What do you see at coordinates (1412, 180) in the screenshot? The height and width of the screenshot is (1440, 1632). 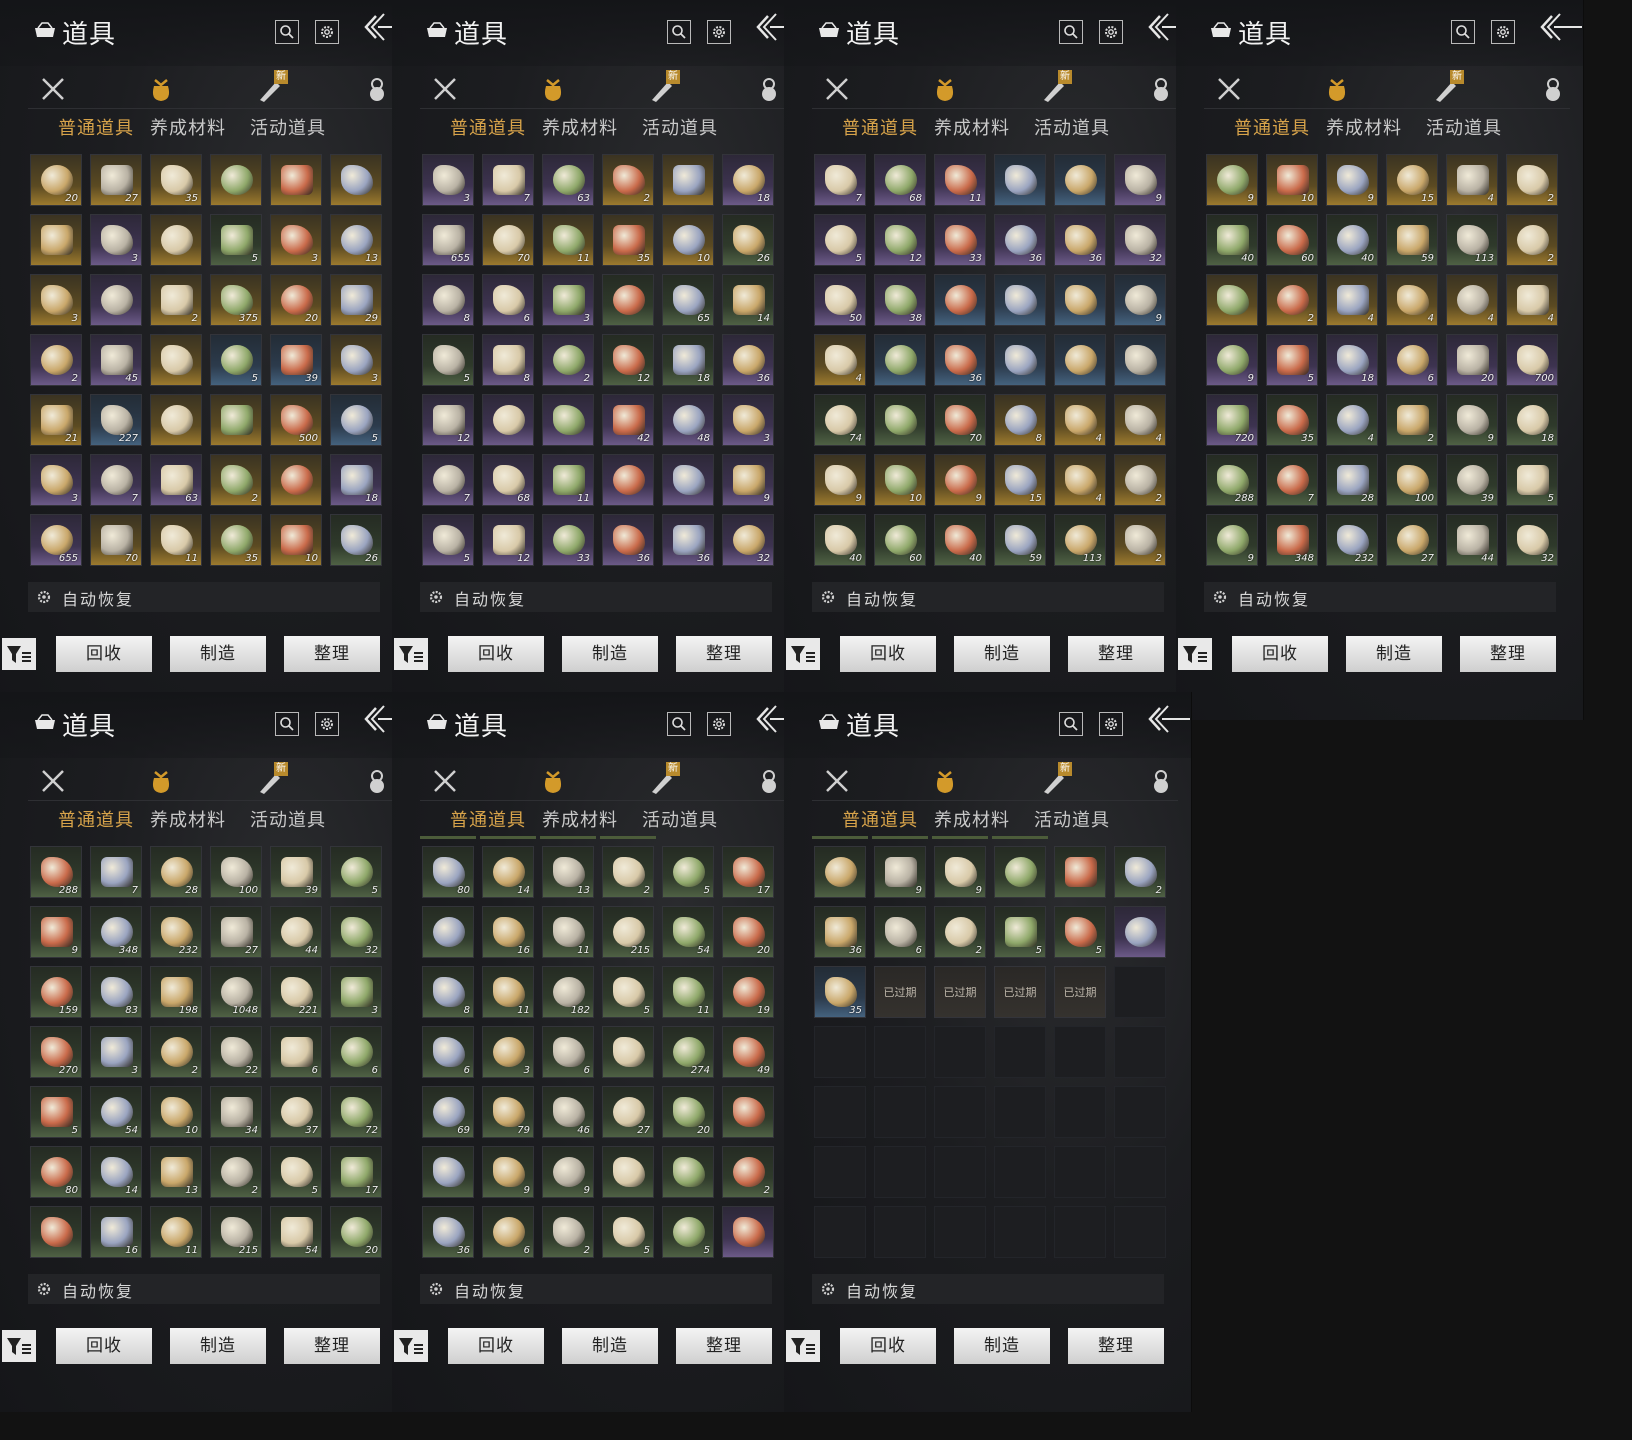 I see `item-slot: 15` at bounding box center [1412, 180].